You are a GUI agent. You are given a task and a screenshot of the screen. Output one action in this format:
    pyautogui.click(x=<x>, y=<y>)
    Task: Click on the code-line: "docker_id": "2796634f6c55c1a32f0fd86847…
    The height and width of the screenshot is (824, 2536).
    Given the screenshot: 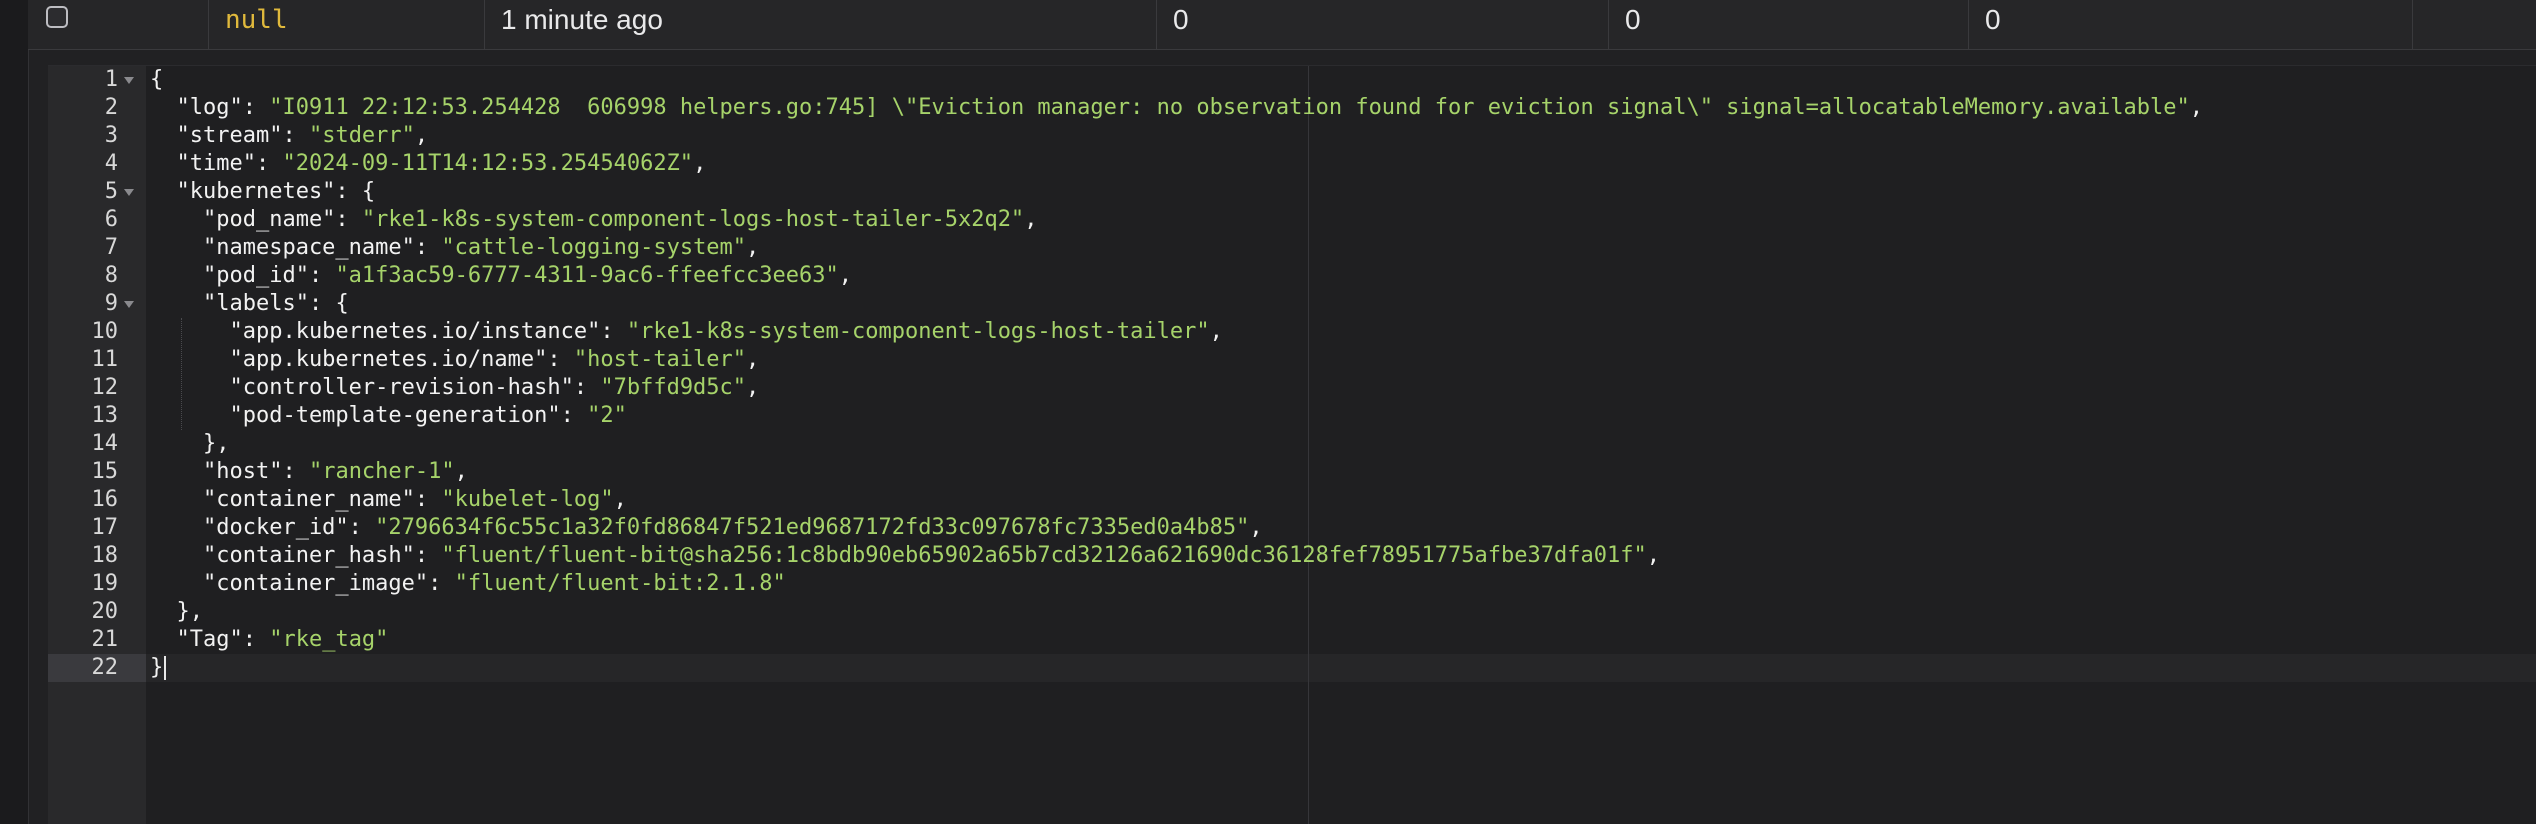 What is the action you would take?
    pyautogui.click(x=706, y=528)
    